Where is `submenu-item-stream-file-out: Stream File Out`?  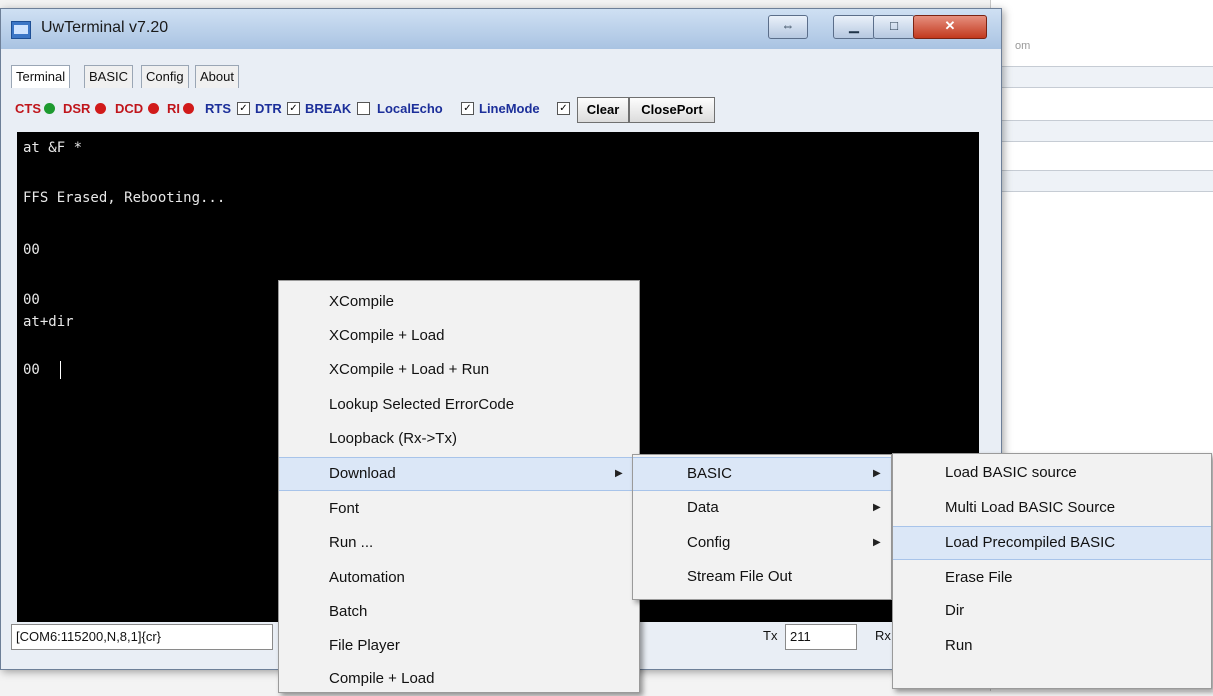
submenu-item-stream-file-out: Stream File Out is located at coordinates (762, 577).